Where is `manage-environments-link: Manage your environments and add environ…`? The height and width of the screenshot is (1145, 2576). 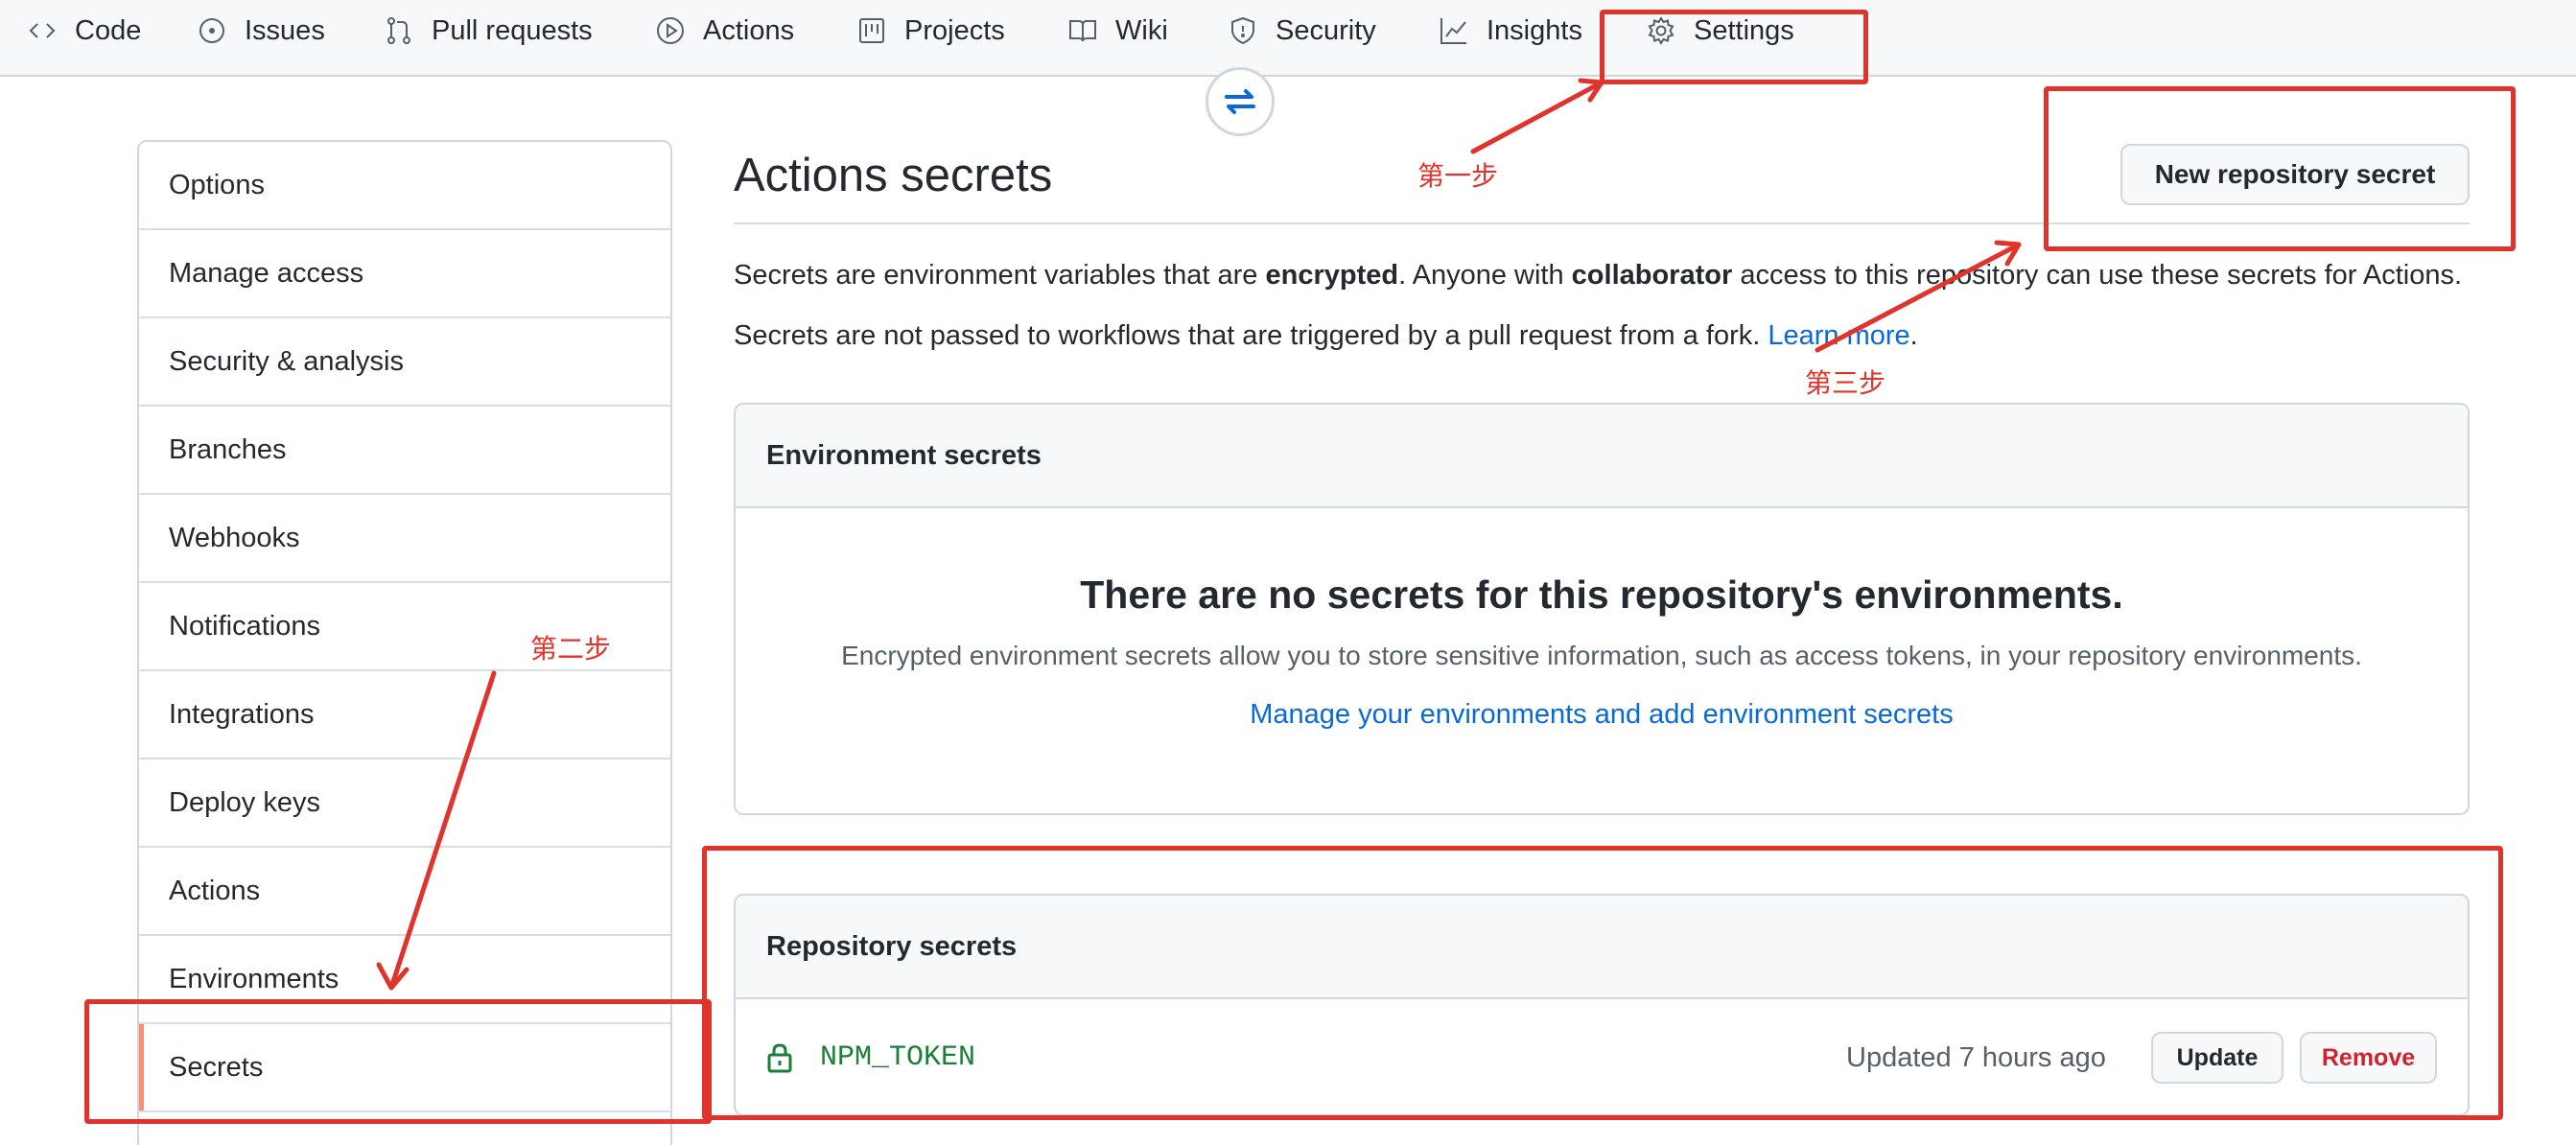 manage-environments-link: Manage your environments and add environ… is located at coordinates (1602, 715).